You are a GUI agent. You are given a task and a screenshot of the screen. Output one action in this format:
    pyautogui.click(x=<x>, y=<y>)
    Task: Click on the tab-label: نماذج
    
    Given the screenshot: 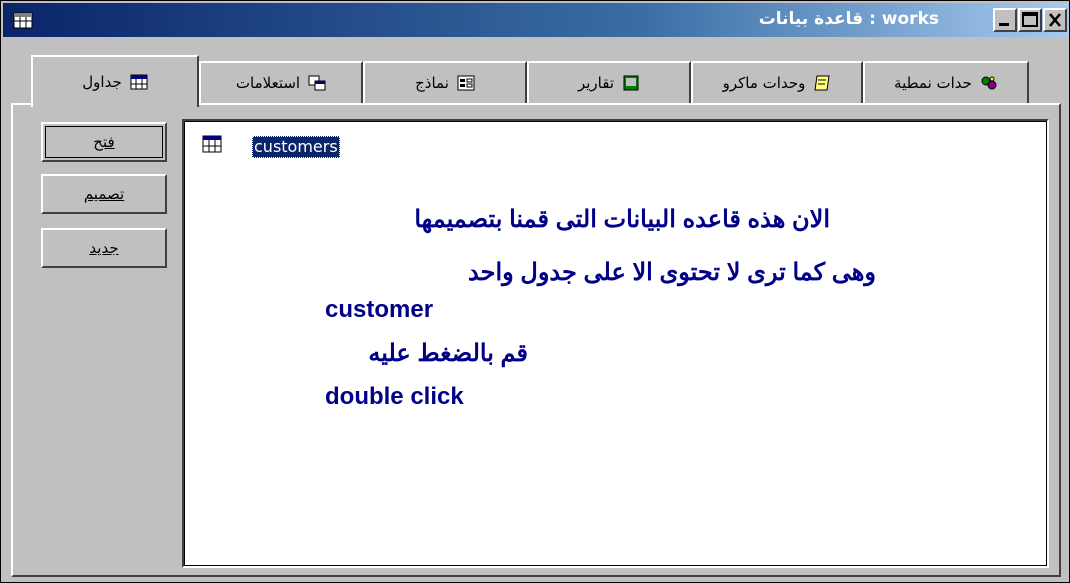 What is the action you would take?
    pyautogui.click(x=432, y=83)
    